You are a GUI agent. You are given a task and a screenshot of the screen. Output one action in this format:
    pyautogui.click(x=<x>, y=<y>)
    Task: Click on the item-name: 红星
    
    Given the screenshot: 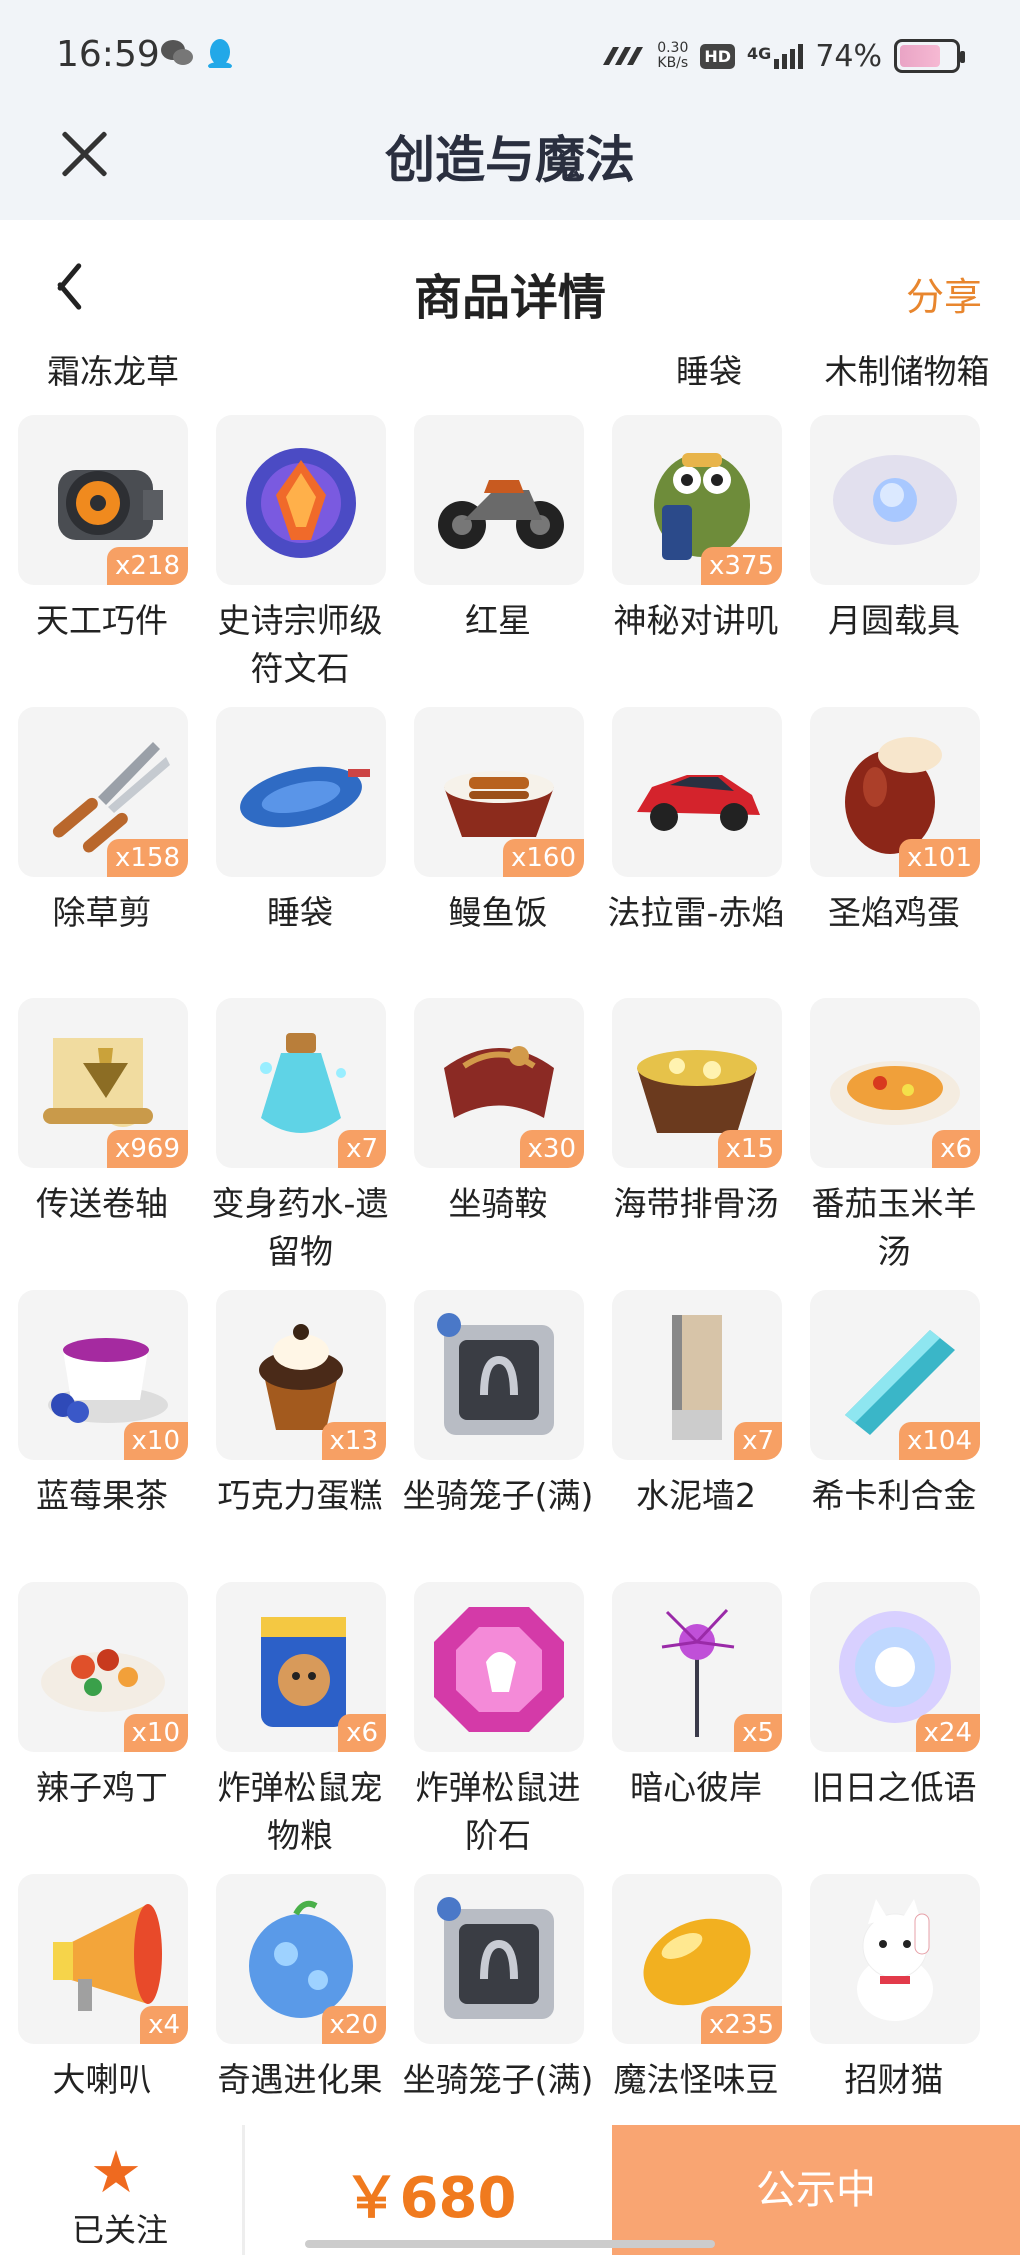 What is the action you would take?
    pyautogui.click(x=498, y=620)
    